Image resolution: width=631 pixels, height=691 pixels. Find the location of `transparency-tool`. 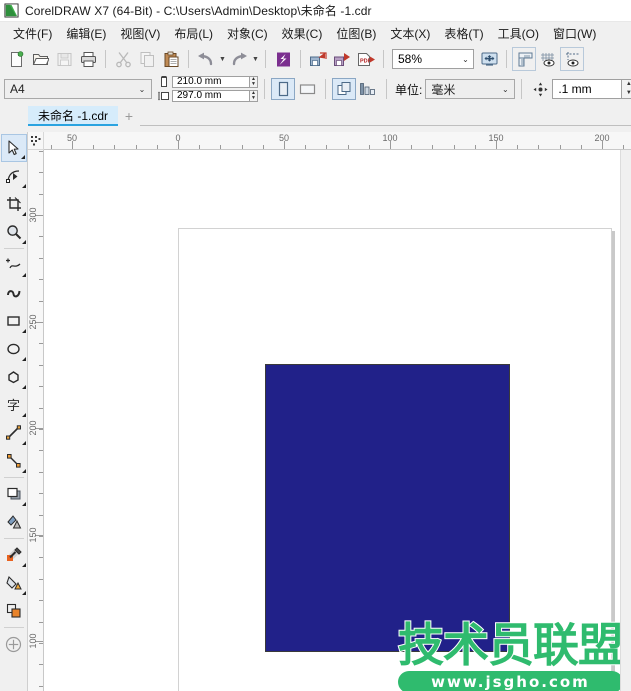

transparency-tool is located at coordinates (14, 522).